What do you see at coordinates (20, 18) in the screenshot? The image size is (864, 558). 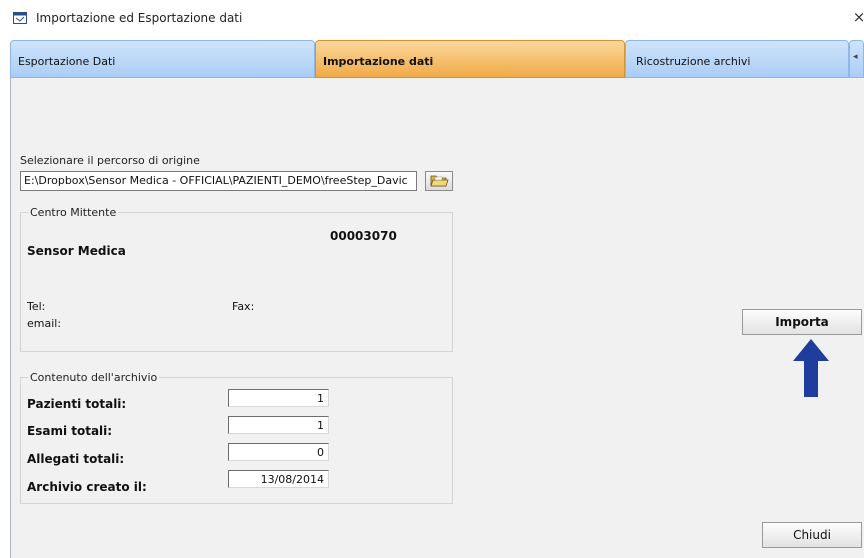 I see `window-app-icon` at bounding box center [20, 18].